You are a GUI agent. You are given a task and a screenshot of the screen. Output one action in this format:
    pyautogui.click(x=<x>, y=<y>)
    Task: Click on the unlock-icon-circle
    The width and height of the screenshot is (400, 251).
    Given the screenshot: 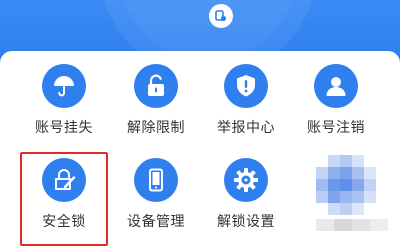 What is the action you would take?
    pyautogui.click(x=156, y=86)
    